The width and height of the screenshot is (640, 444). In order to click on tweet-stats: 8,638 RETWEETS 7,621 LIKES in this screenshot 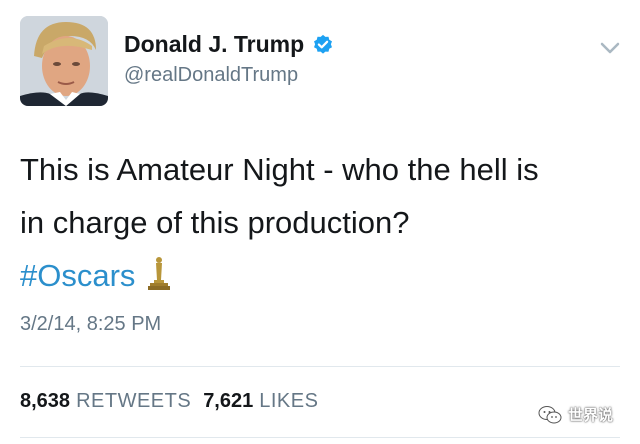, I will do `click(169, 401)`.